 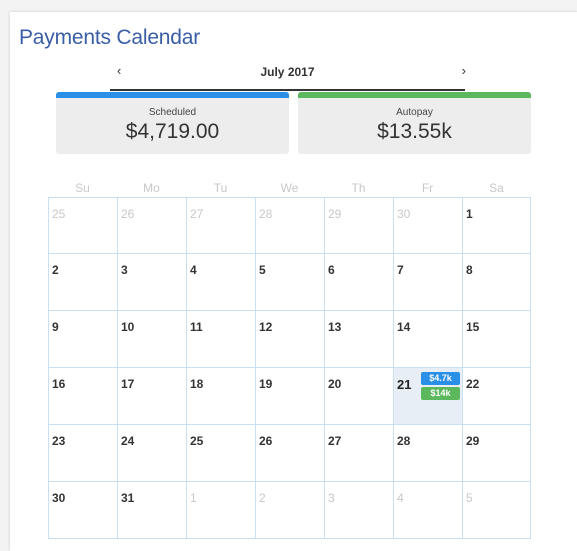 What do you see at coordinates (414, 95) in the screenshot?
I see `autopay-color-bar` at bounding box center [414, 95].